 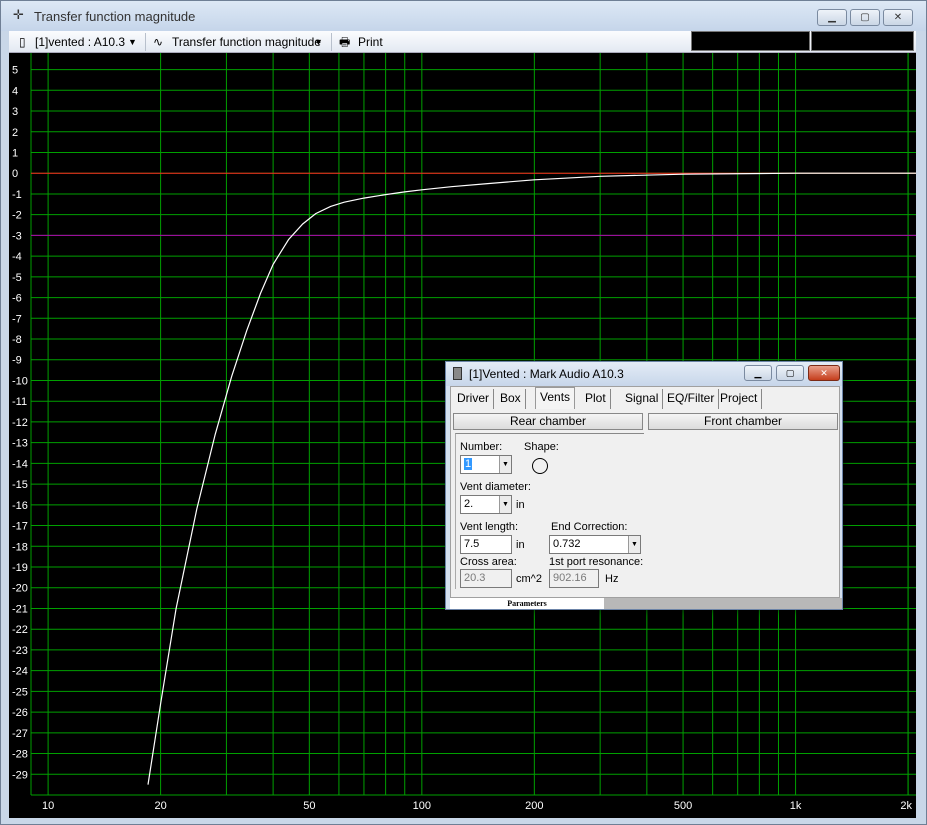 What do you see at coordinates (541, 447) in the screenshot?
I see `shape-label: Shape:` at bounding box center [541, 447].